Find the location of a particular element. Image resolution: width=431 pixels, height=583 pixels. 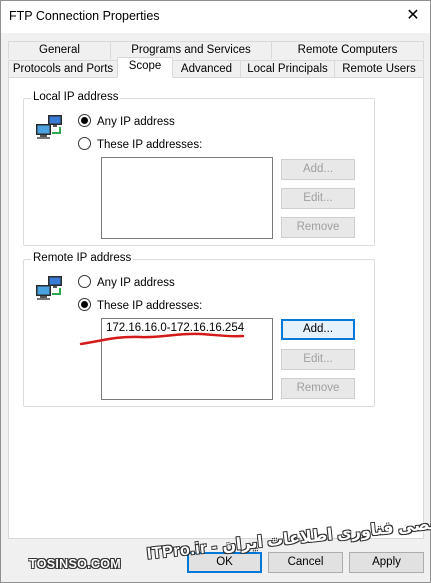

title-bar: FTP Connection Properties ✕ is located at coordinates (215, 17).